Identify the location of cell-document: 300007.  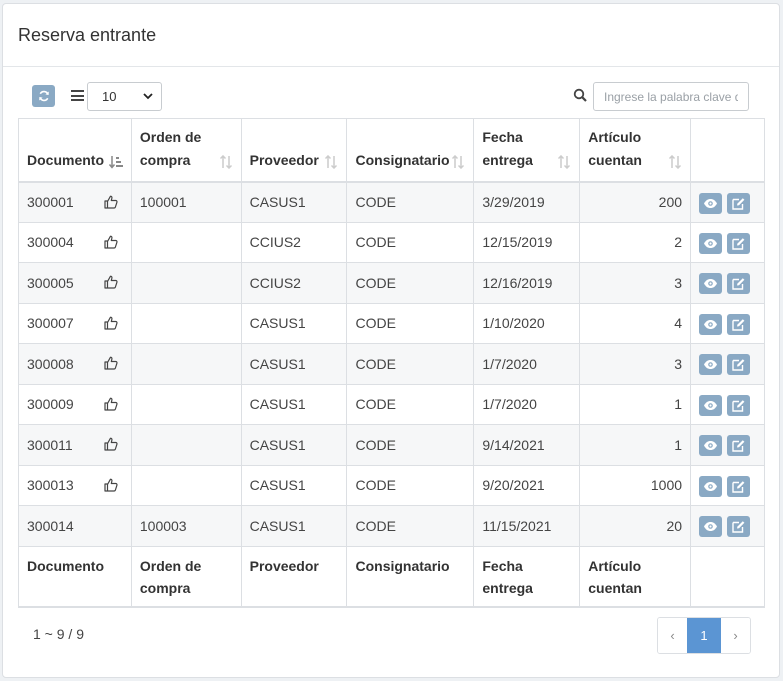
(75, 323).